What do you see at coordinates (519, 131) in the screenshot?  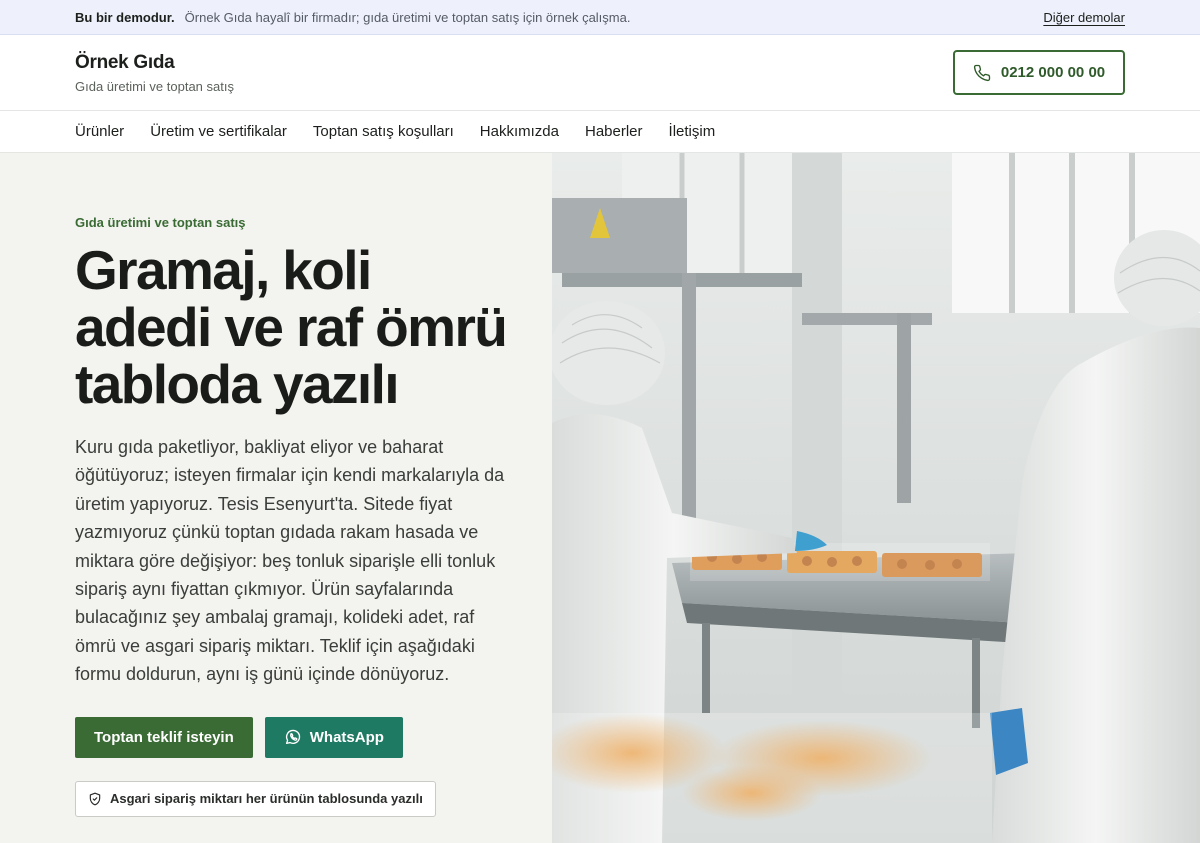 I see `nav-item-hakkimizda: Hakkımızda` at bounding box center [519, 131].